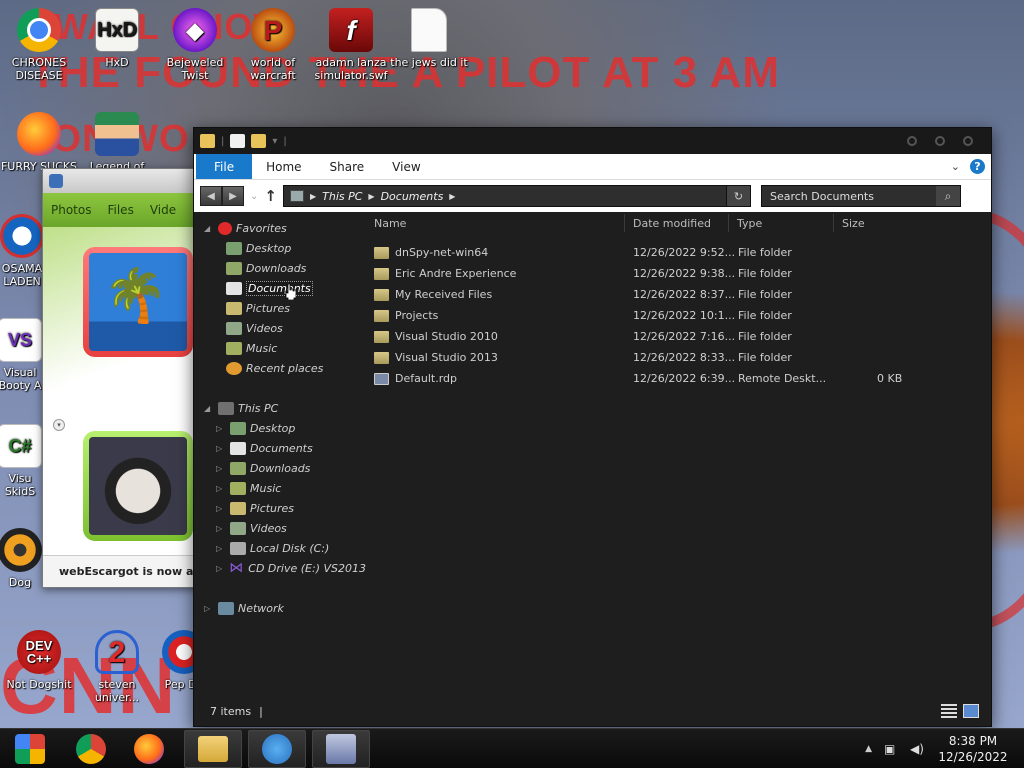 This screenshot has width=1024, height=768. Describe the element at coordinates (277, 748) in the screenshot. I see `taskbar-messenger` at that location.